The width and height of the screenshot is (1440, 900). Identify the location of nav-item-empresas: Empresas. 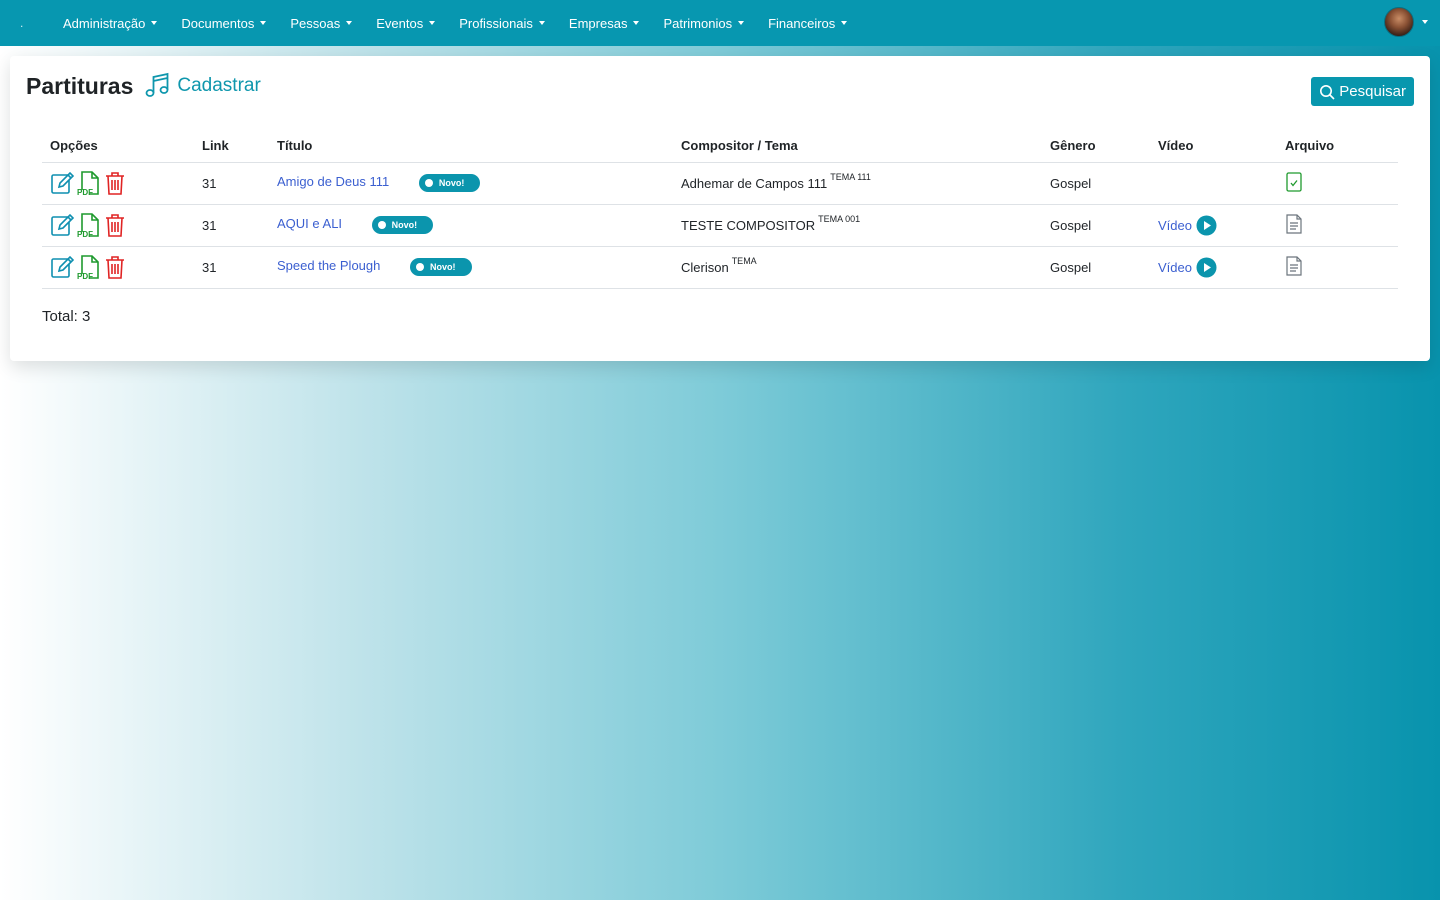
(604, 23).